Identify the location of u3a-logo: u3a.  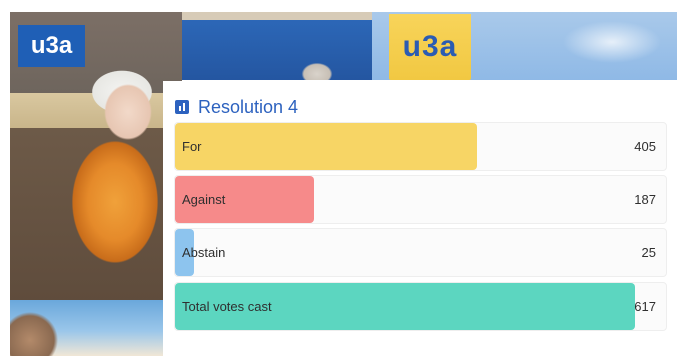
(51, 46).